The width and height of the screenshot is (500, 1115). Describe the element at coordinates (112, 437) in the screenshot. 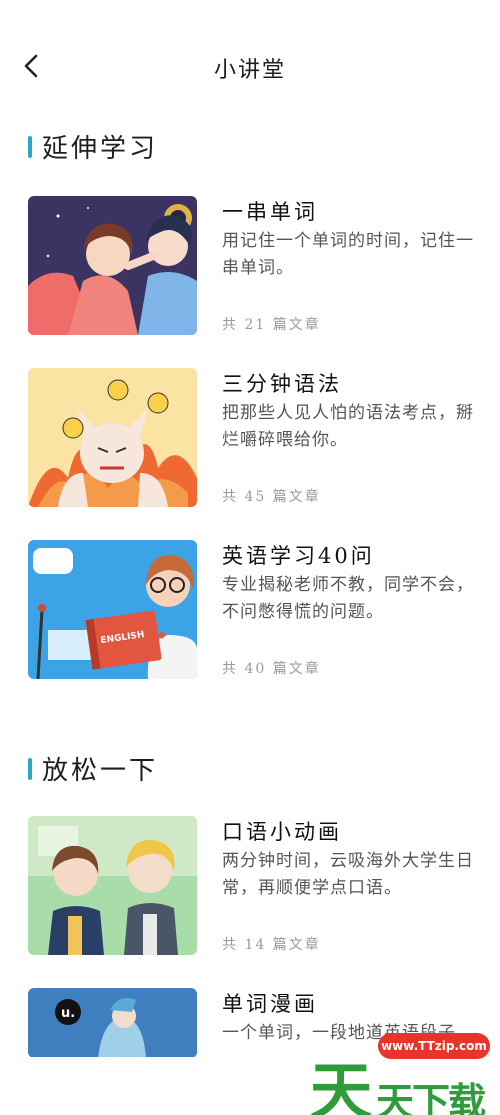

I see `thumbnail-stressed-character` at that location.